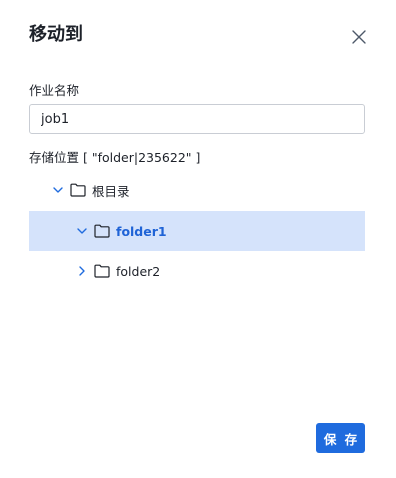 This screenshot has width=396, height=478. Describe the element at coordinates (111, 191) in the screenshot. I see `tree-node-label: 根目录` at that location.